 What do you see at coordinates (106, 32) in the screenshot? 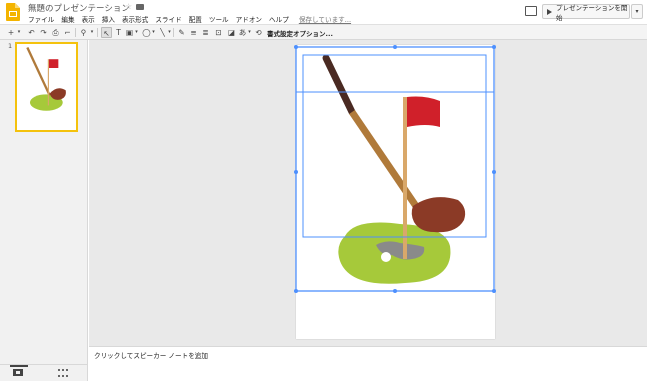
I see `select-cursor-icon: ↖` at bounding box center [106, 32].